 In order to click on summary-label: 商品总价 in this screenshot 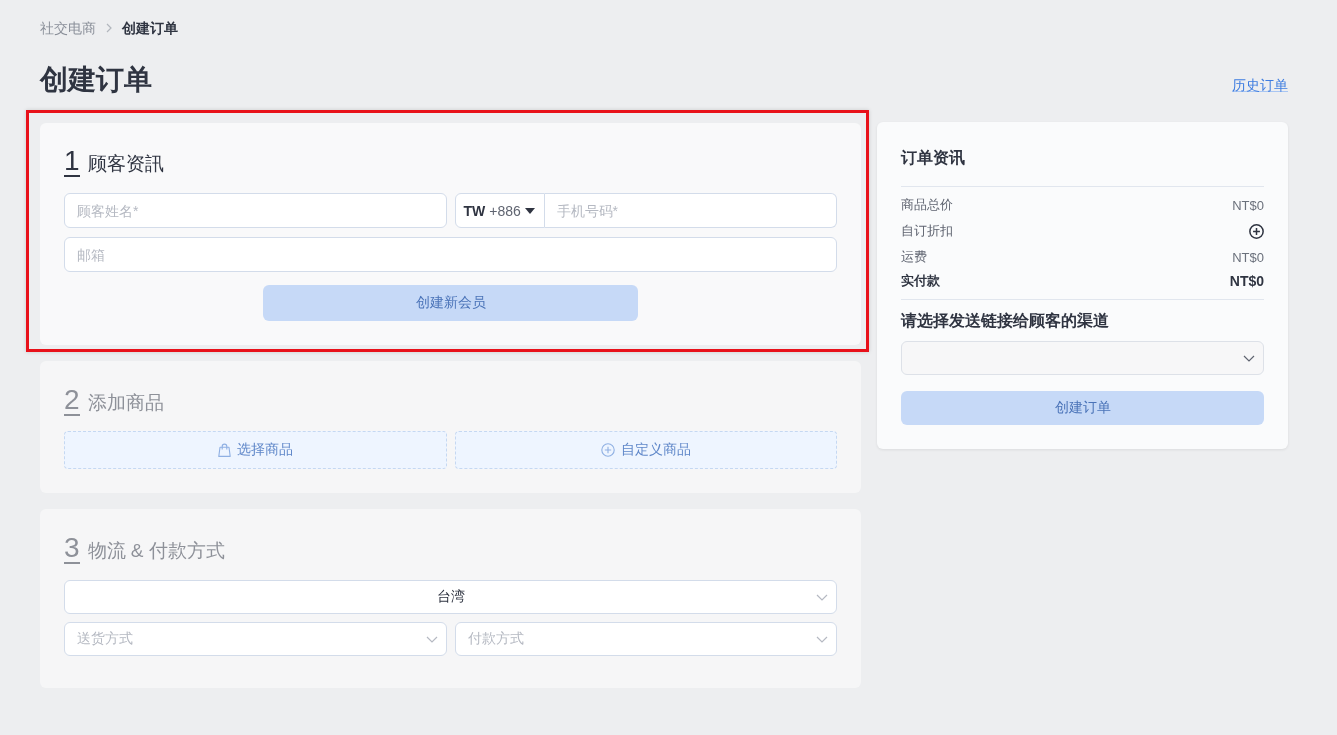, I will do `click(927, 205)`.